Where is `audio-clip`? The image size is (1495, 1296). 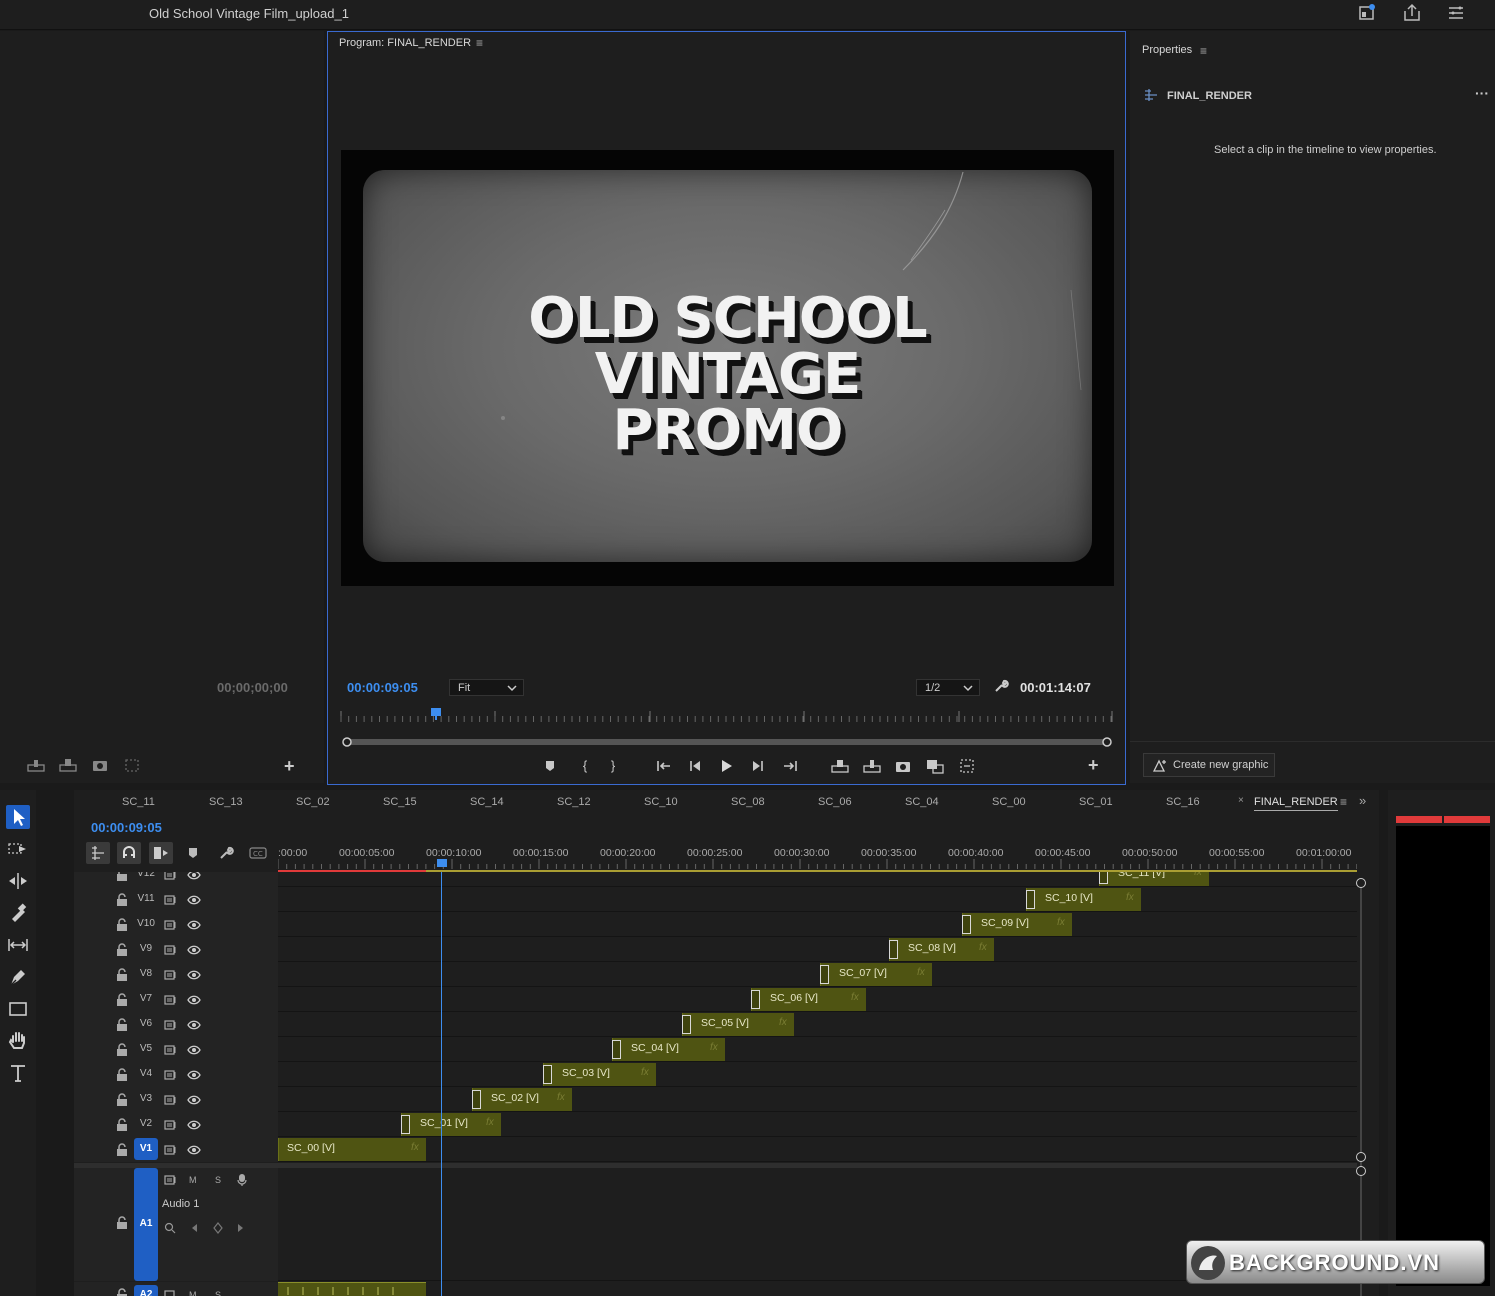
audio-clip is located at coordinates (352, 1289).